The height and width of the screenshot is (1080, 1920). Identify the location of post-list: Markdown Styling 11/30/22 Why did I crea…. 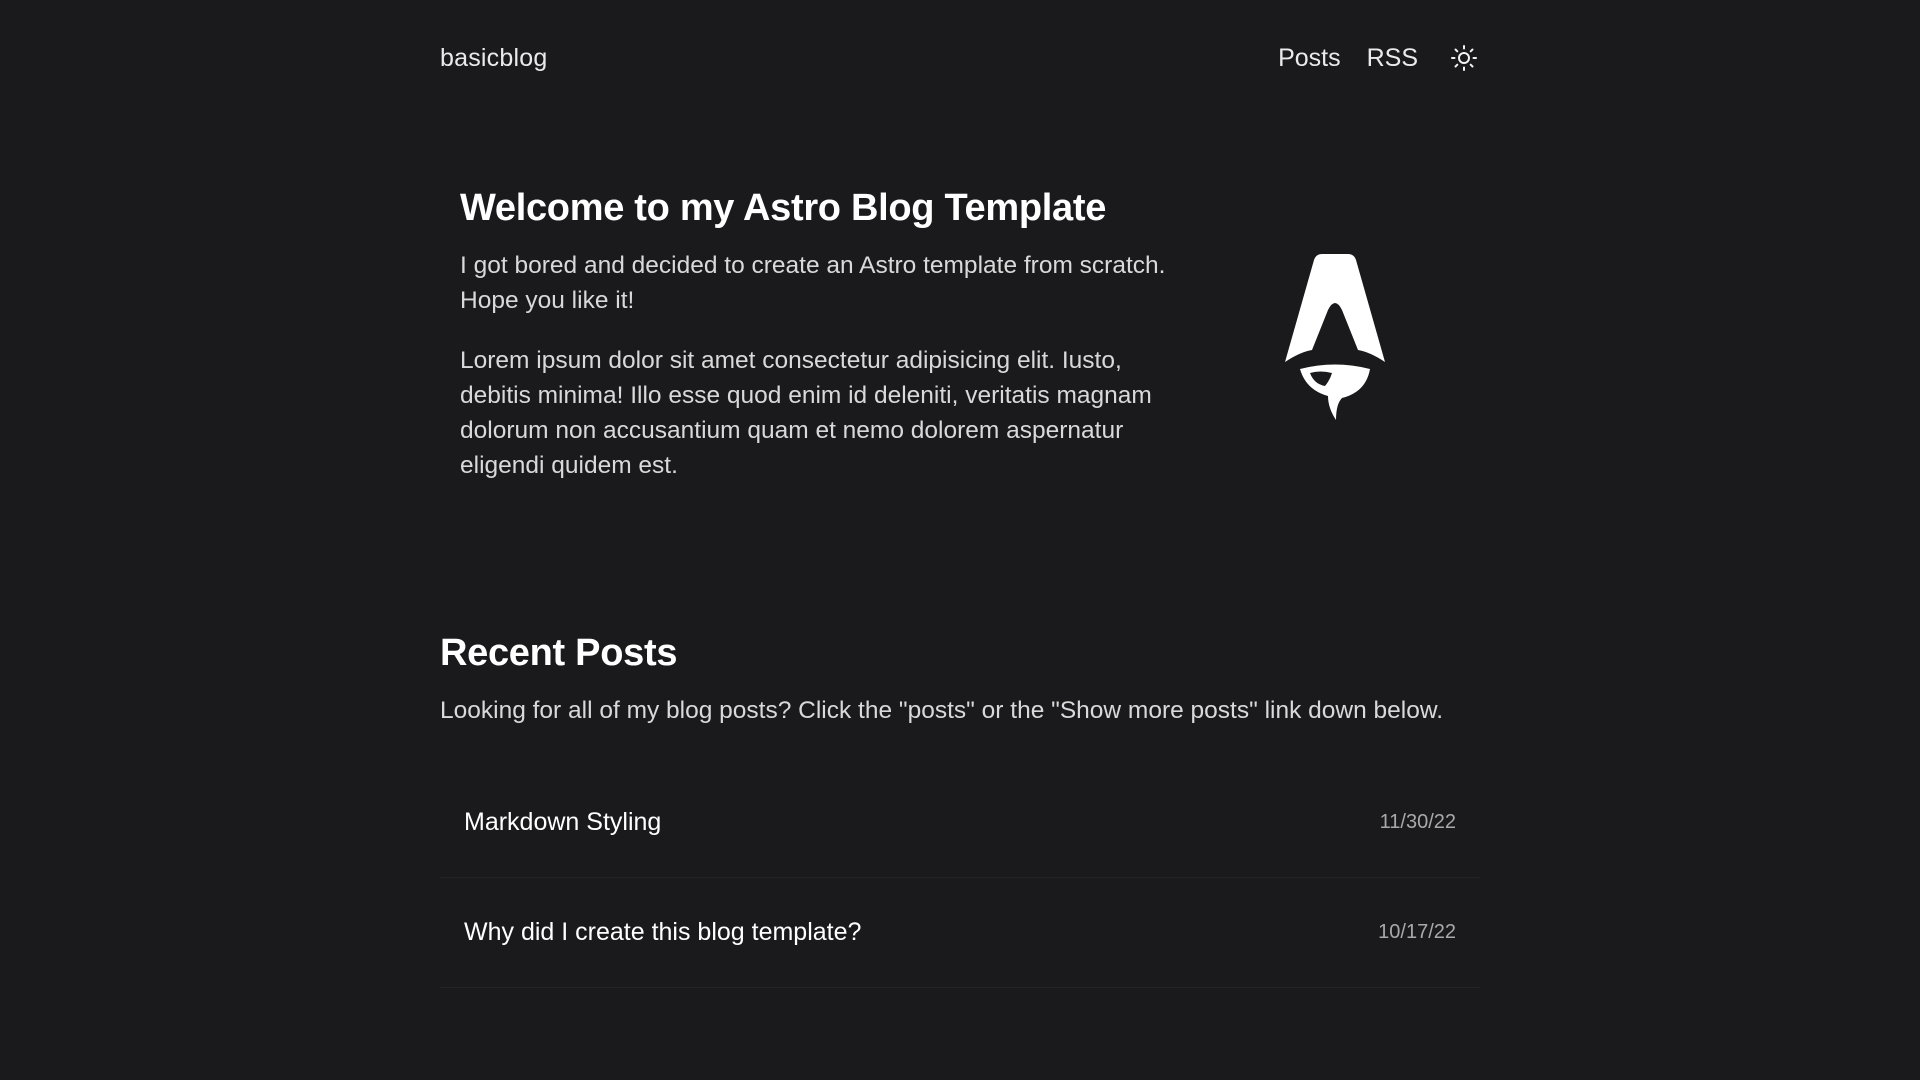
(960, 878).